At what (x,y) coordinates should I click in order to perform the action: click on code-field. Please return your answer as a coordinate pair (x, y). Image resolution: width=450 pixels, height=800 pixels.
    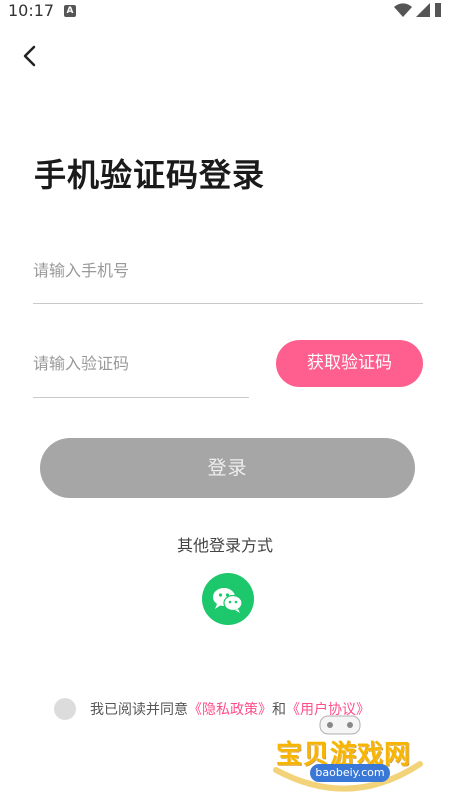
    Looking at the image, I should click on (141, 370).